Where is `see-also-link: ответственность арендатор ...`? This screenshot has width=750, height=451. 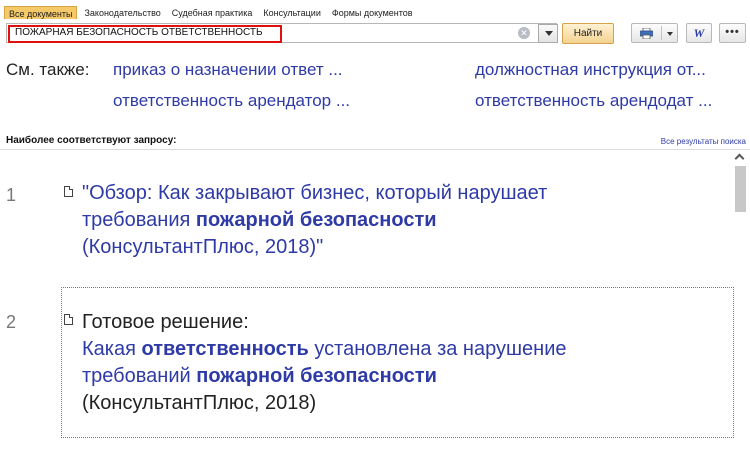
see-also-link: ответственность арендатор ... is located at coordinates (231, 101).